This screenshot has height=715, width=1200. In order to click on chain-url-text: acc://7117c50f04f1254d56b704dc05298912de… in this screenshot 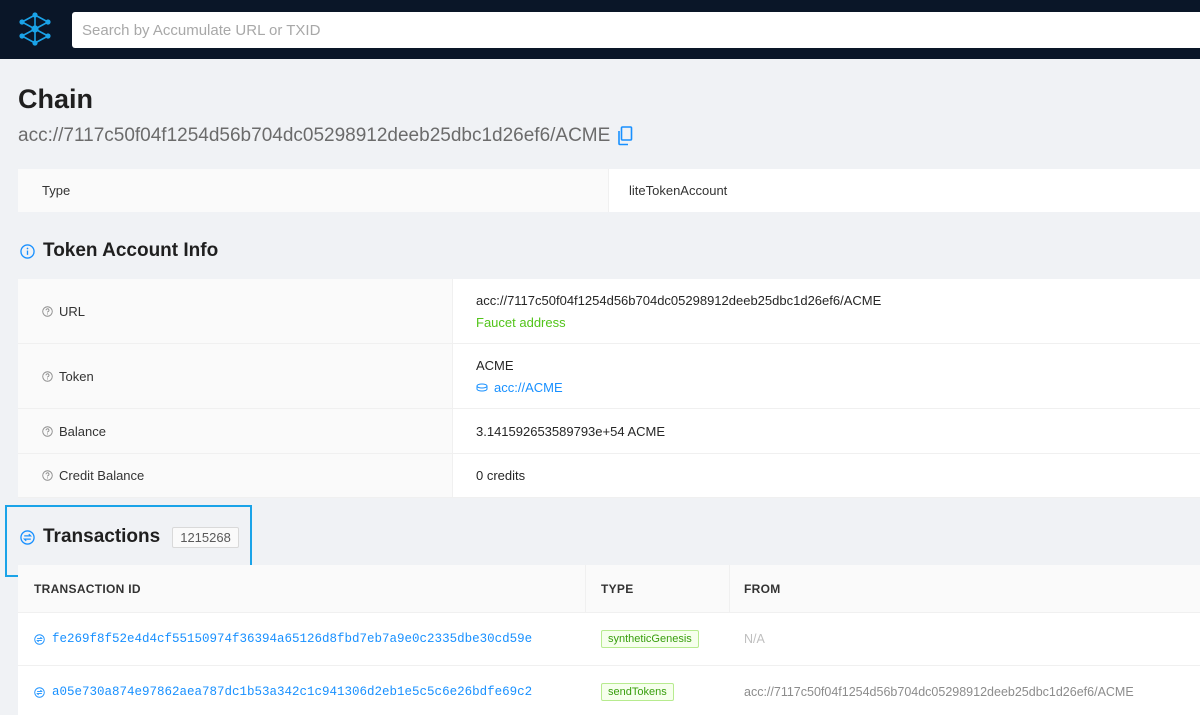, I will do `click(314, 135)`.